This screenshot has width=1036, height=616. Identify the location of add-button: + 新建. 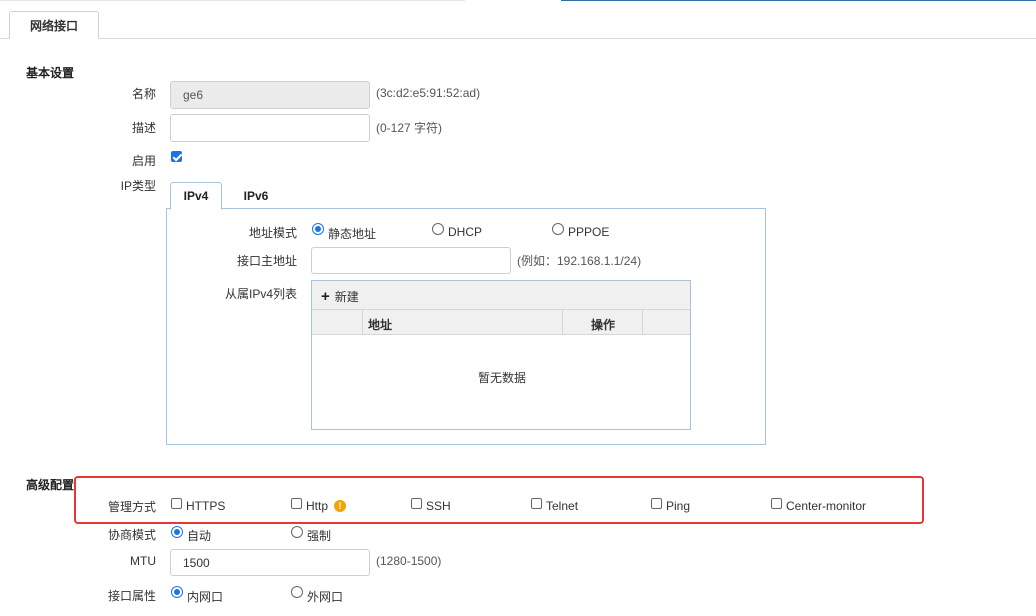
(340, 296).